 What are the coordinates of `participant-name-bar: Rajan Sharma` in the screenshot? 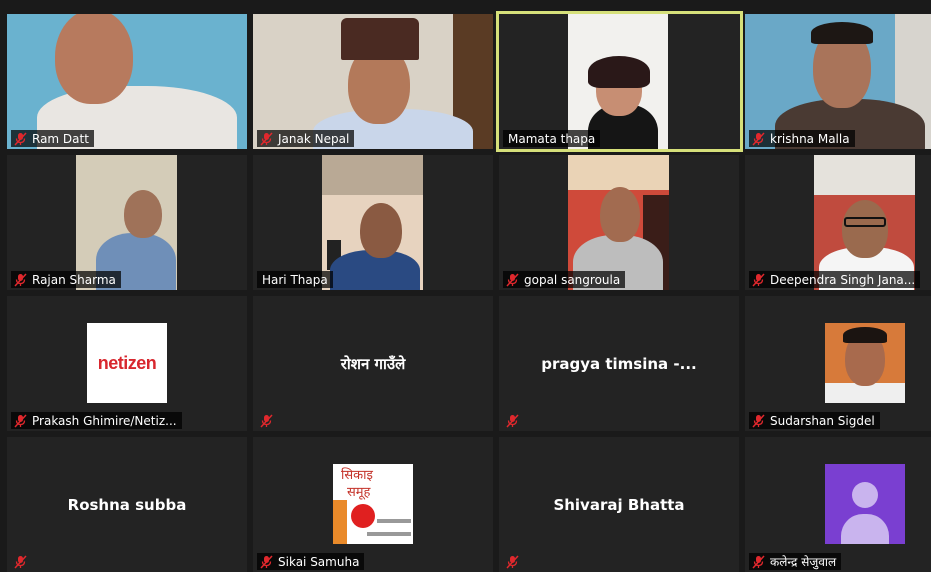 It's located at (66, 279).